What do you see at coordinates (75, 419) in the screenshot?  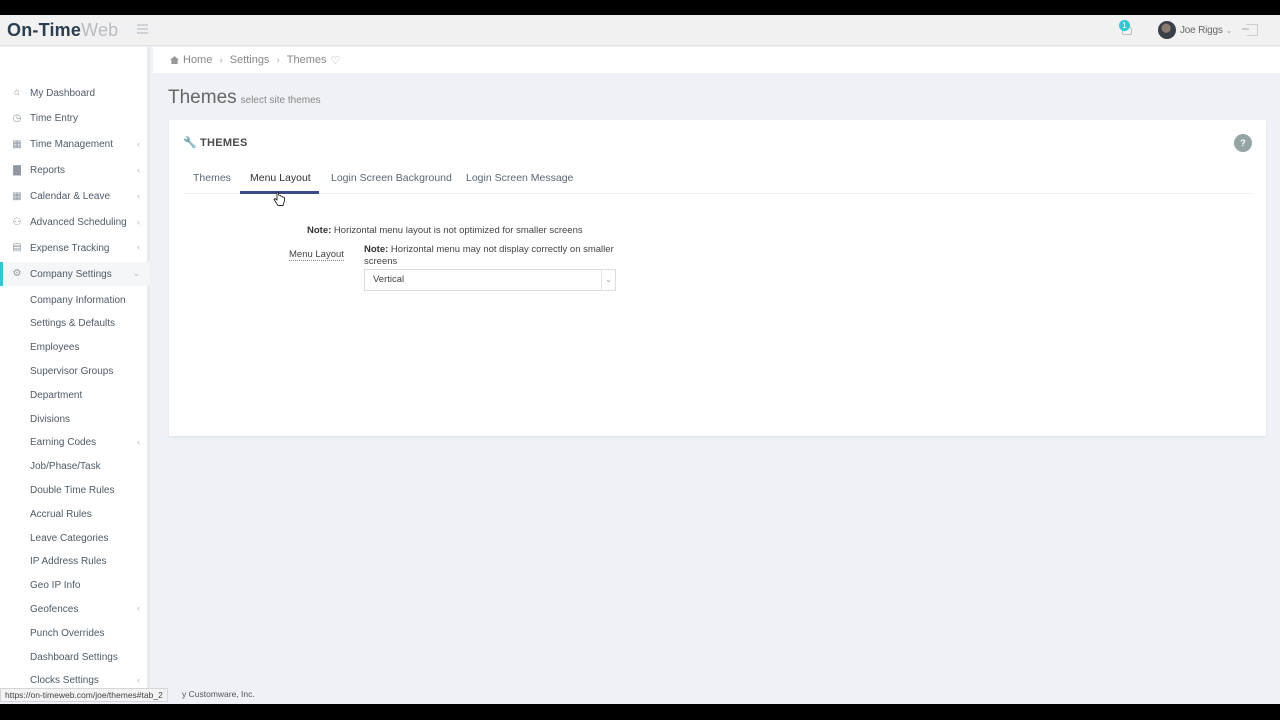 I see `sidebar-subitem: Divisions` at bounding box center [75, 419].